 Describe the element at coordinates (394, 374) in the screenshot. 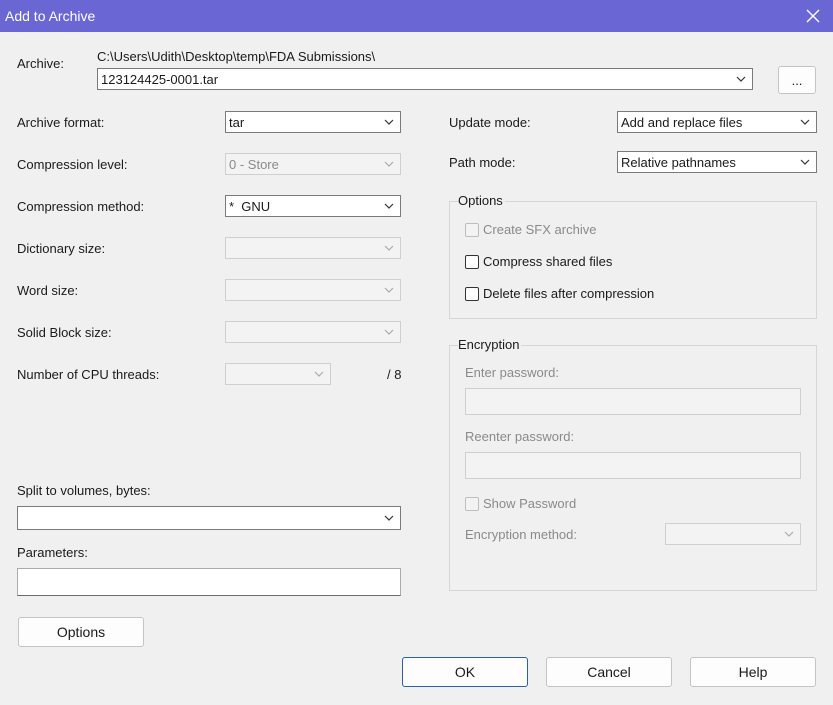

I see `cpu-threads-max: / 8` at that location.